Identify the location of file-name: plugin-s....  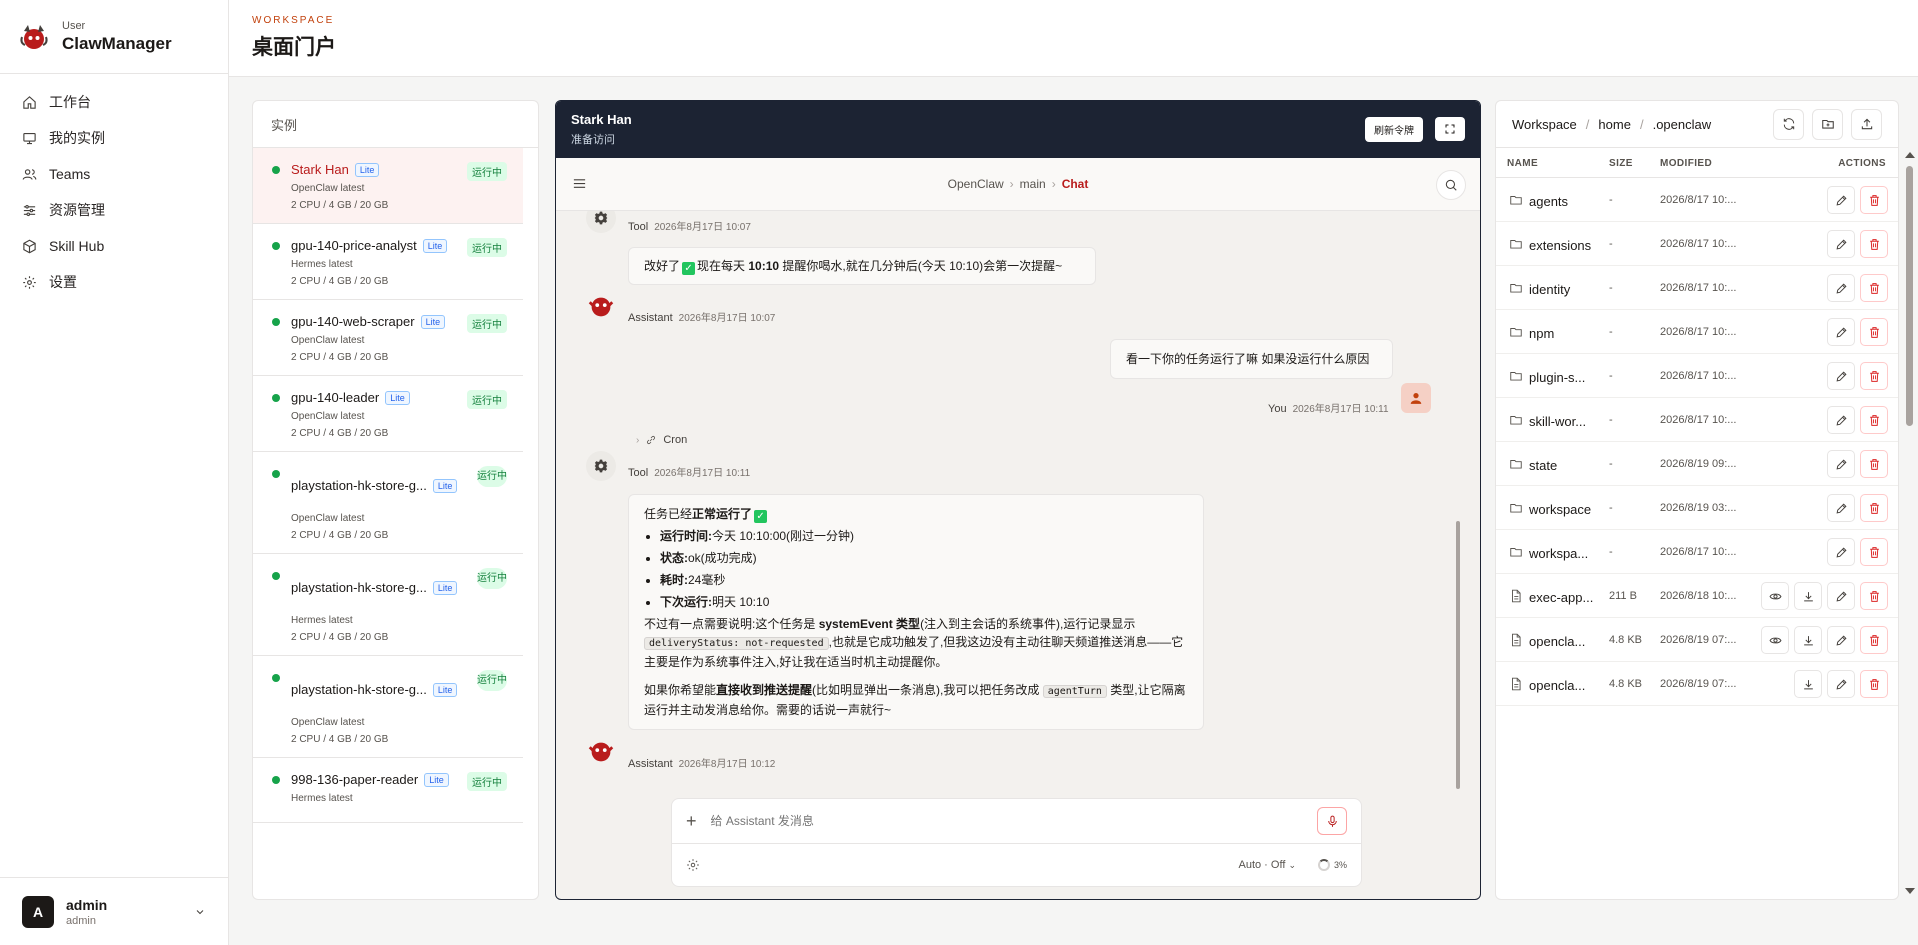
(1557, 377).